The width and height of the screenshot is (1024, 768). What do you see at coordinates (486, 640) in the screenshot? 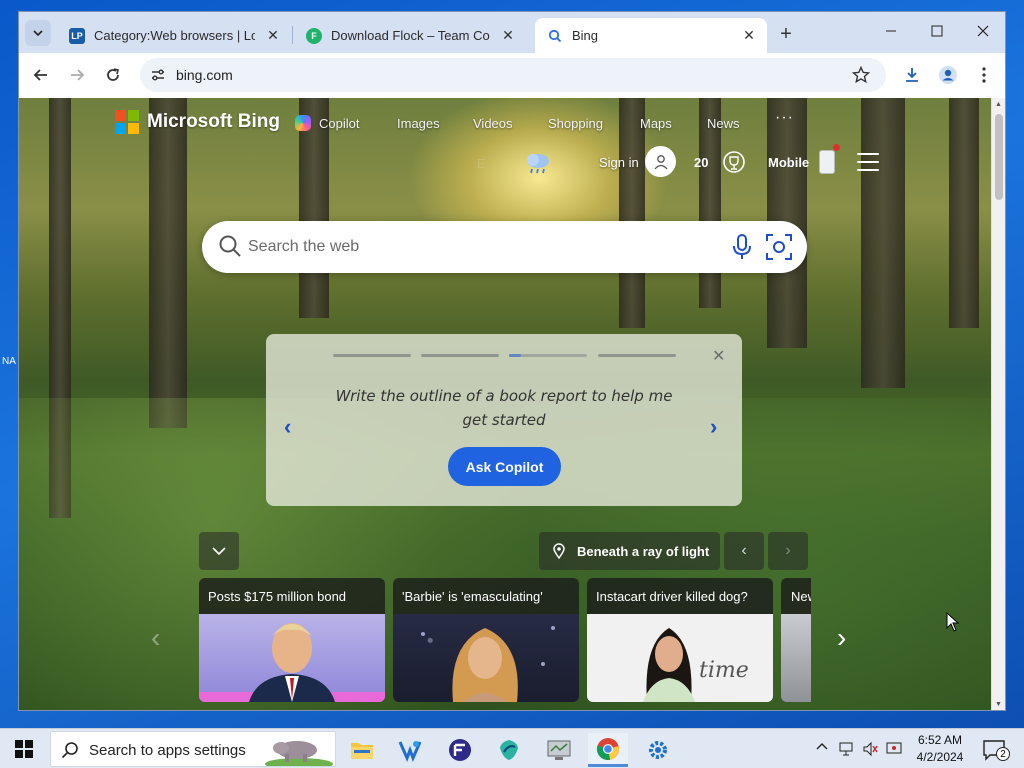
I see `news-card: 'Barbie' is 'emasculating'` at bounding box center [486, 640].